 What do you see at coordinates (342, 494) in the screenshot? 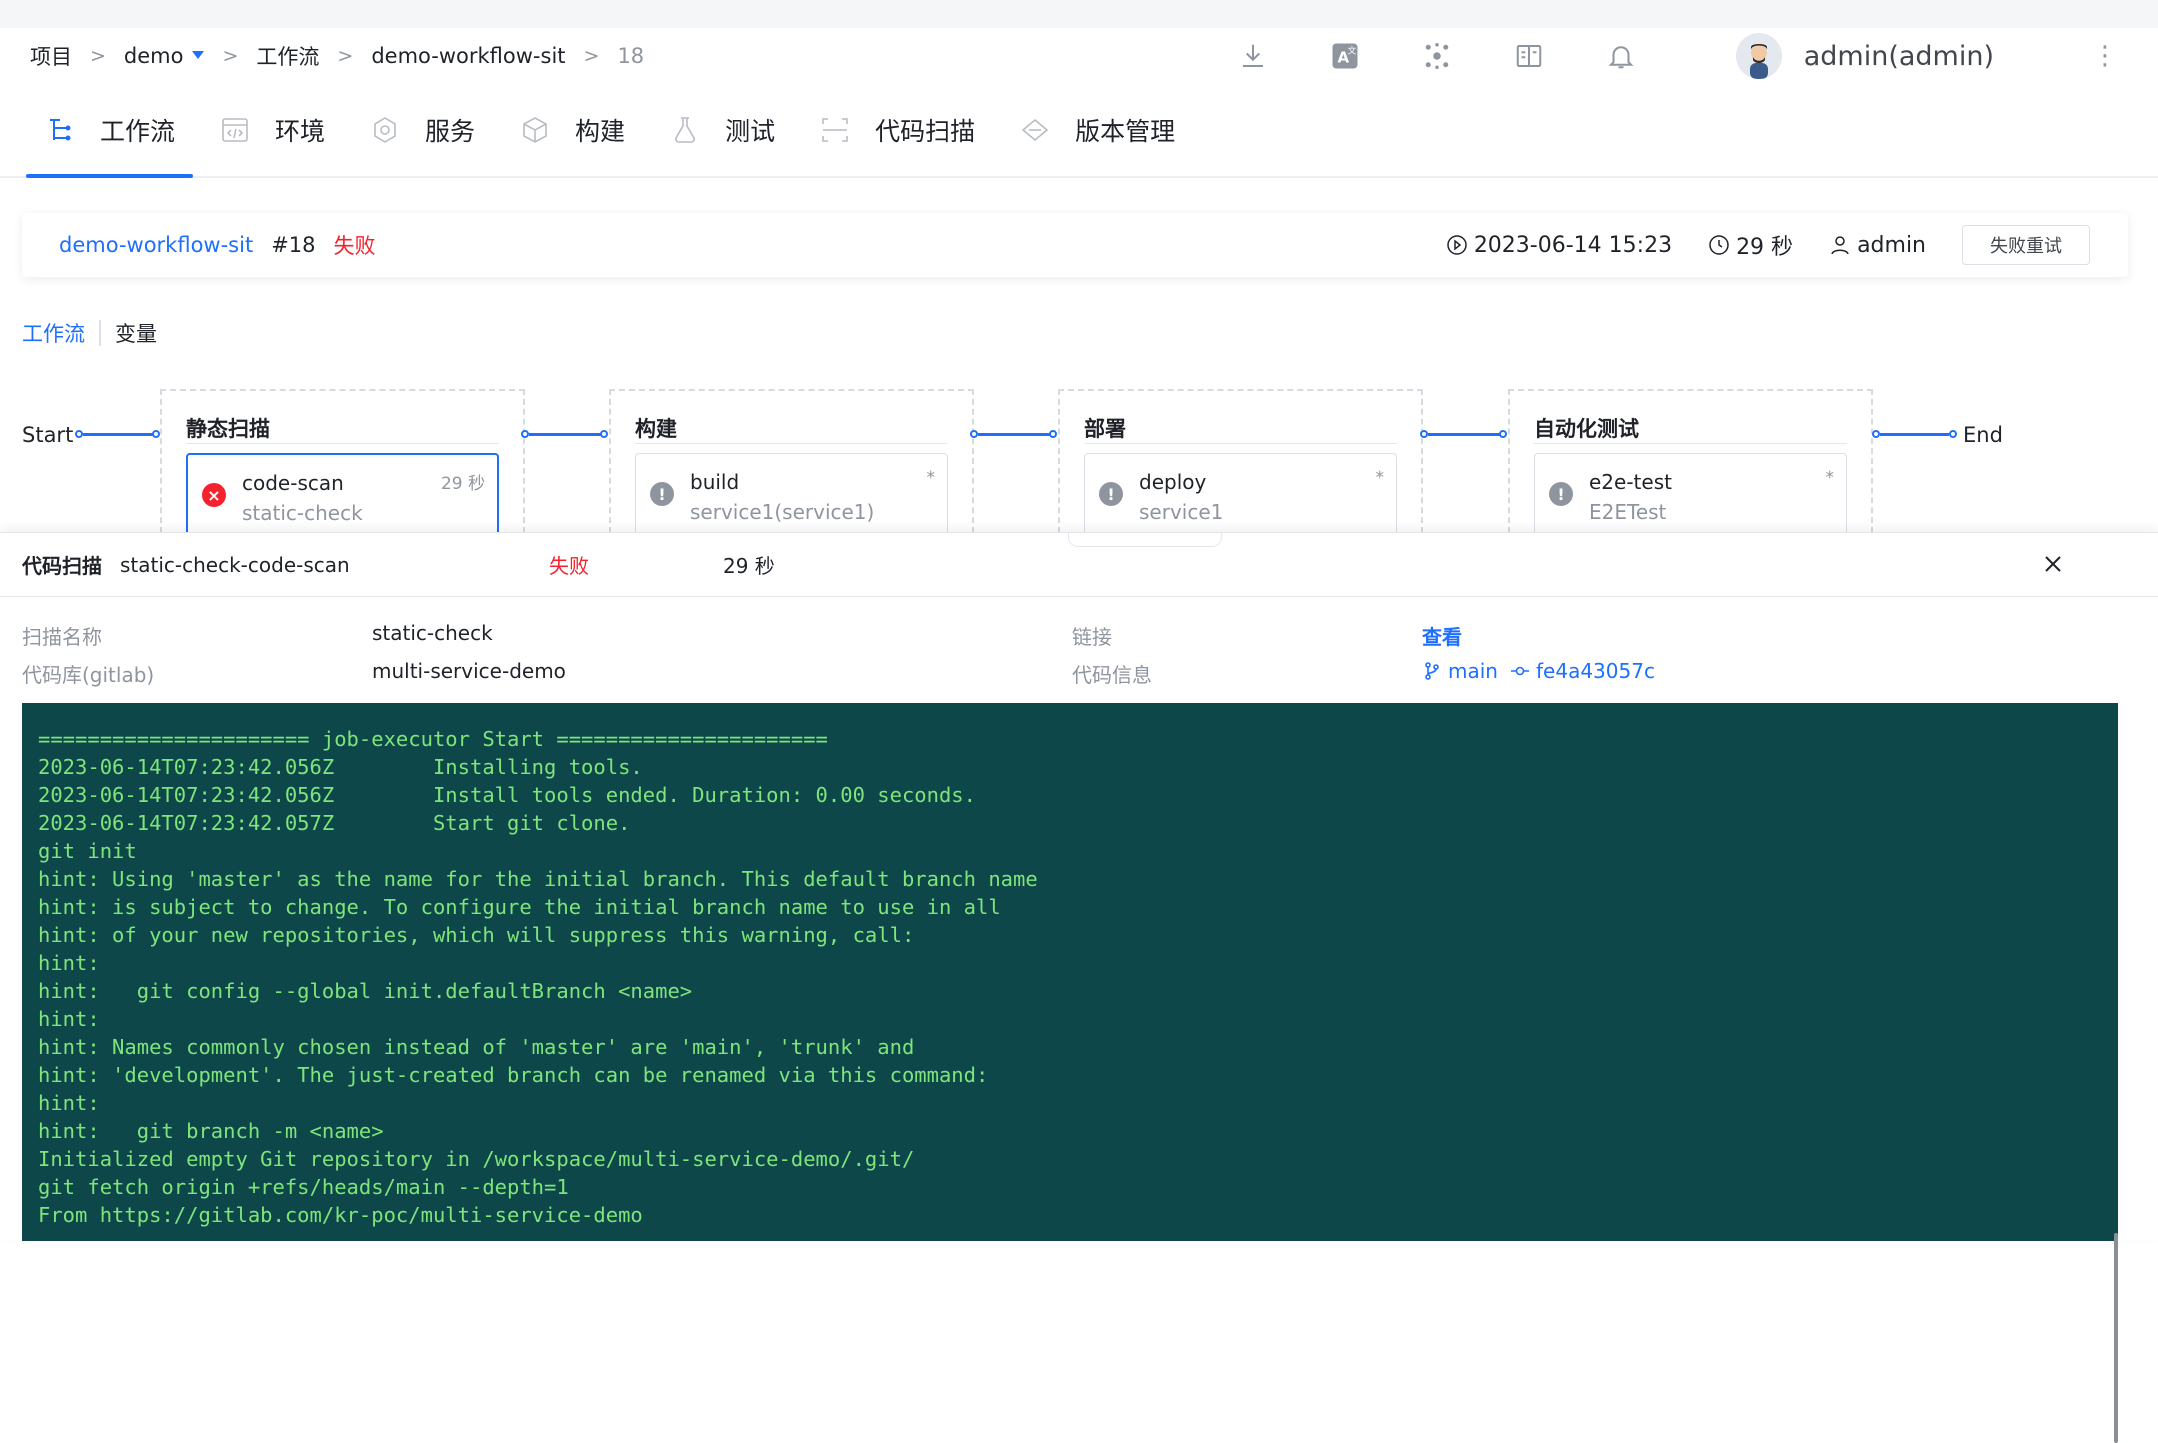
I see `job-card-code-scan: × code-scan static-check 29 秒` at bounding box center [342, 494].